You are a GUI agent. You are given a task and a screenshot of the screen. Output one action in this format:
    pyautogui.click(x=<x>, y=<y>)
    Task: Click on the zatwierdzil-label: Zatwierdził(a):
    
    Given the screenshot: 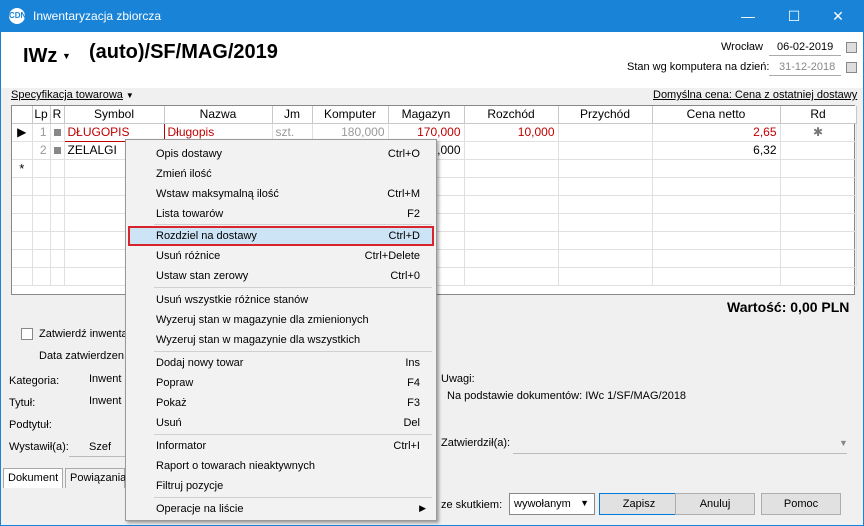 What is the action you would take?
    pyautogui.click(x=476, y=443)
    